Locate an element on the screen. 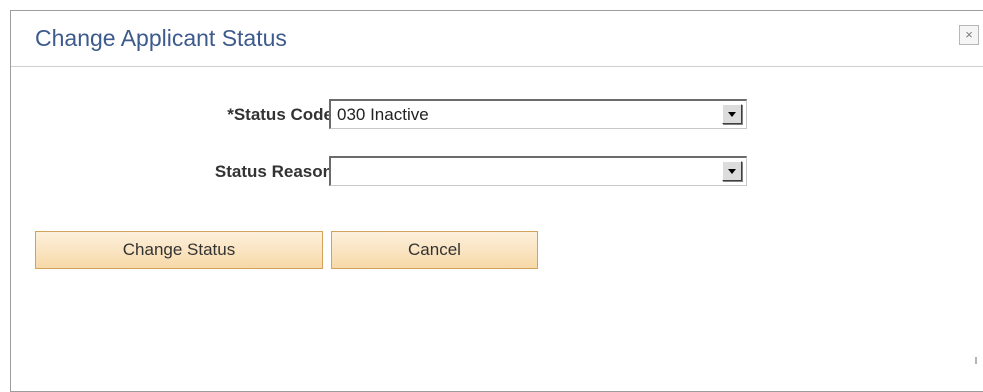  status-code-dropdown-button is located at coordinates (732, 114).